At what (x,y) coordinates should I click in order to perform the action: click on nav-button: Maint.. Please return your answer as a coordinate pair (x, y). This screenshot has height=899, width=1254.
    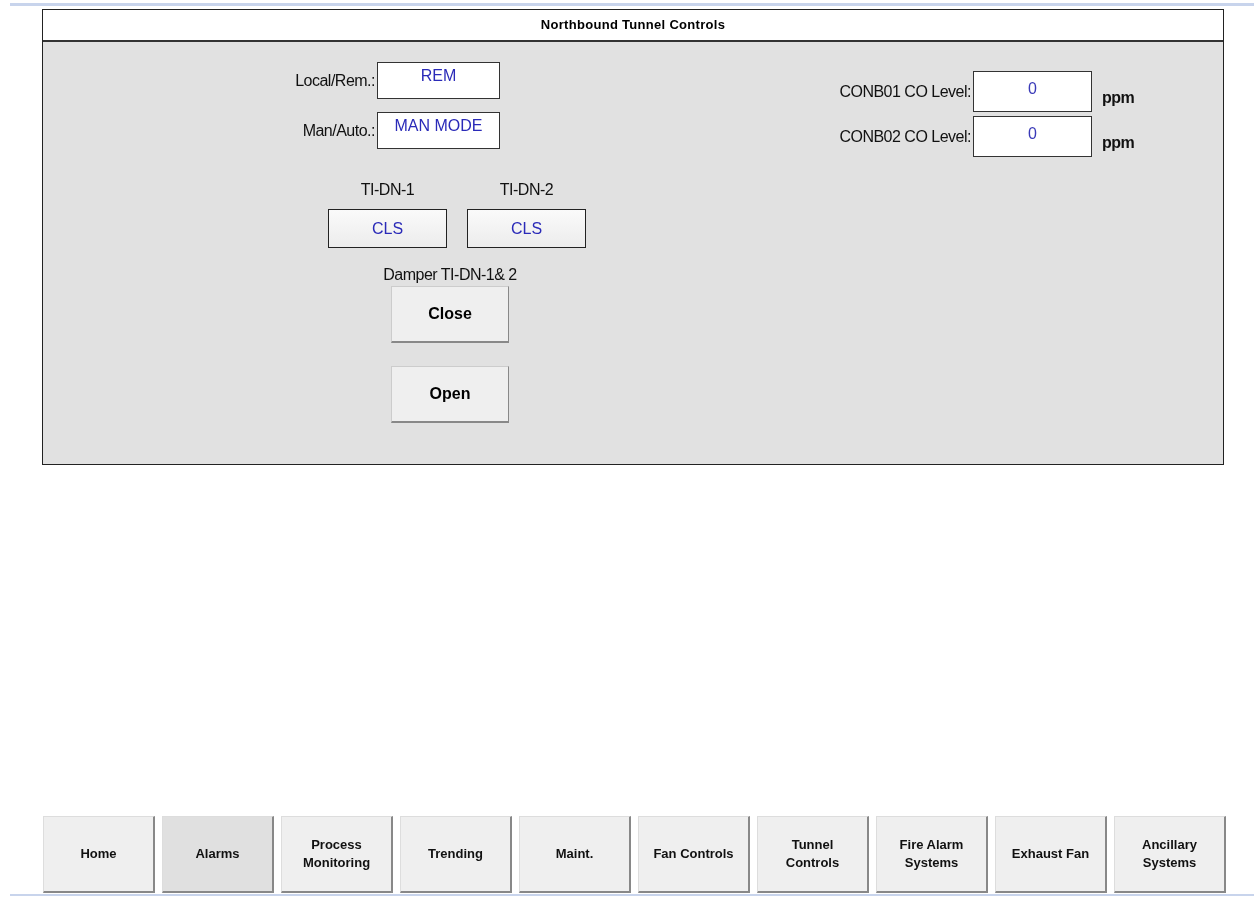
    Looking at the image, I should click on (575, 854).